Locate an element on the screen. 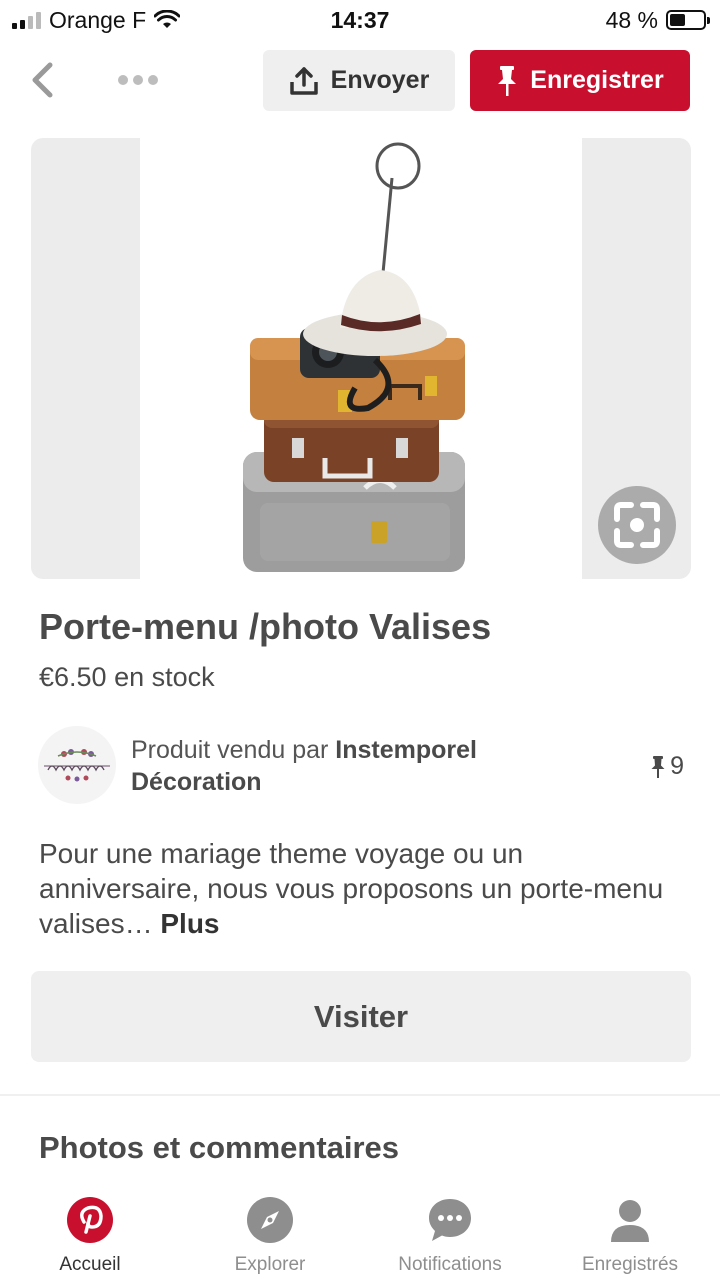 The width and height of the screenshot is (720, 1280). save-button: Enregistrer is located at coordinates (580, 80).